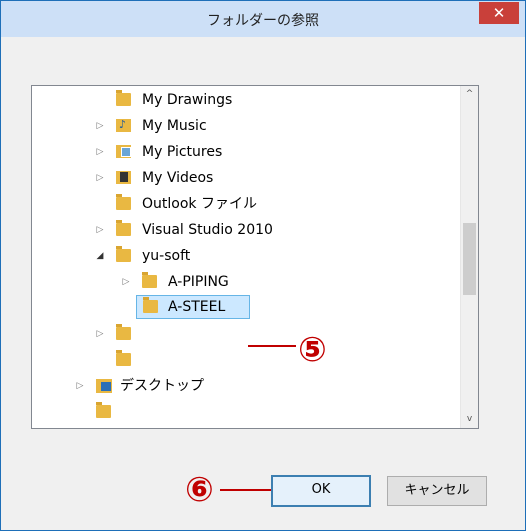 The image size is (526, 531). What do you see at coordinates (123, 177) in the screenshot?
I see `videos-folder-icon` at bounding box center [123, 177].